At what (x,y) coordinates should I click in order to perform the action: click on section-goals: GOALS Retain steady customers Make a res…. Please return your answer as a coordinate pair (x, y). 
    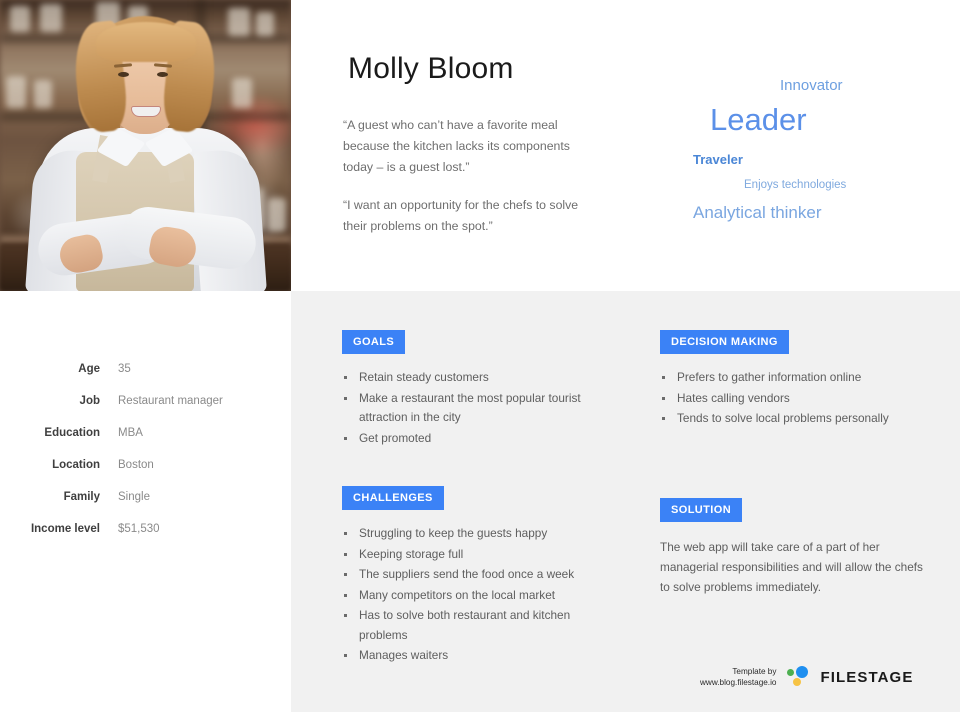
    Looking at the image, I should click on (477, 389).